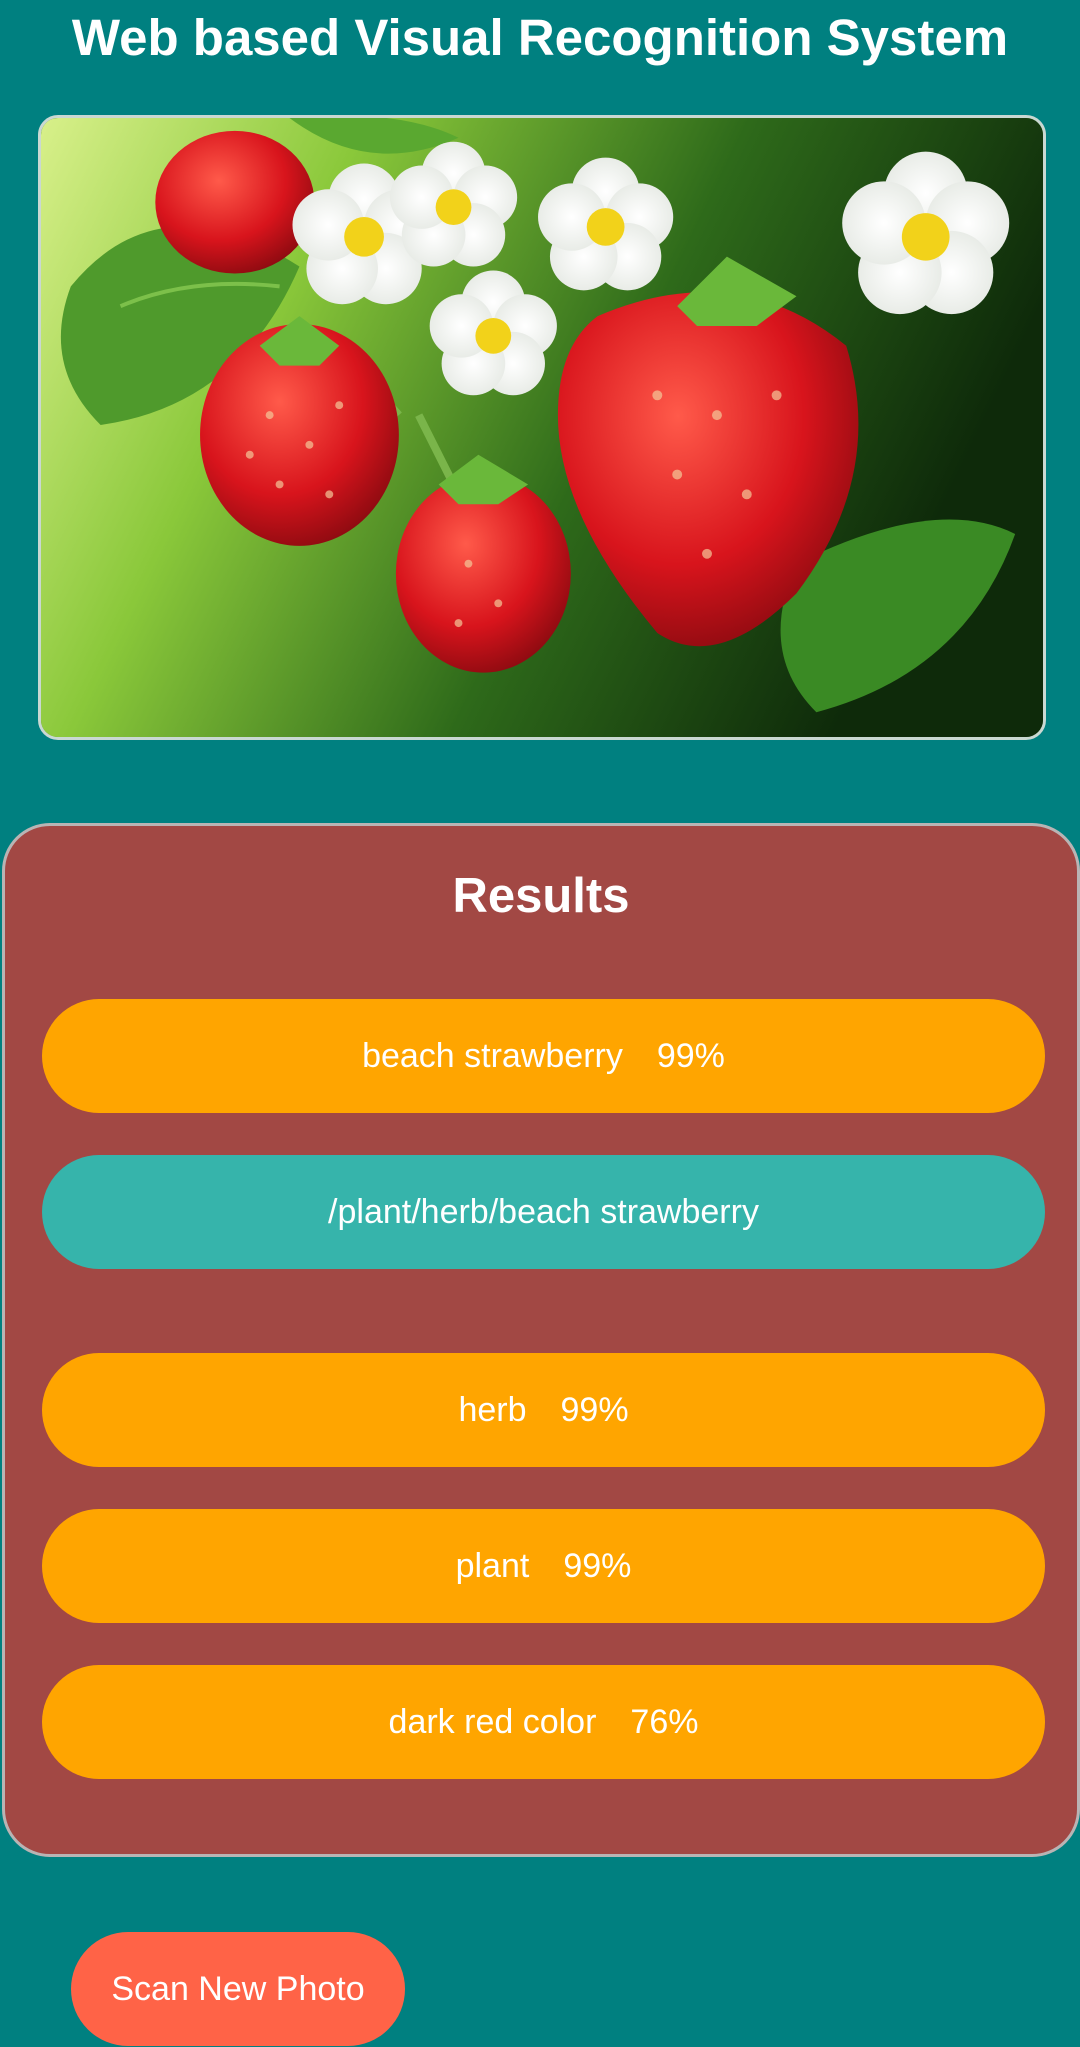 This screenshot has height=2047, width=1080. Describe the element at coordinates (492, 1721) in the screenshot. I see `result-label: dark red color` at that location.